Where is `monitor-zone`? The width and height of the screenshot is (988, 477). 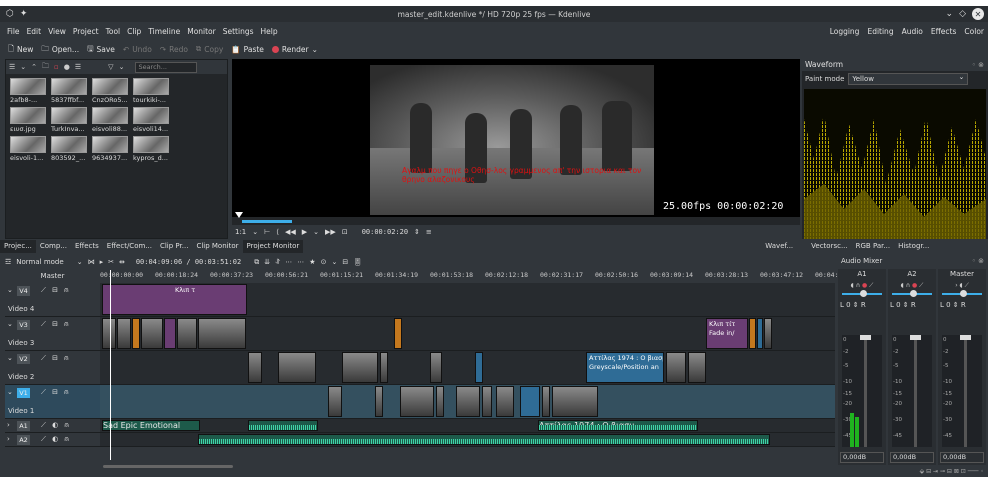
monitor-zone is located at coordinates (267, 221).